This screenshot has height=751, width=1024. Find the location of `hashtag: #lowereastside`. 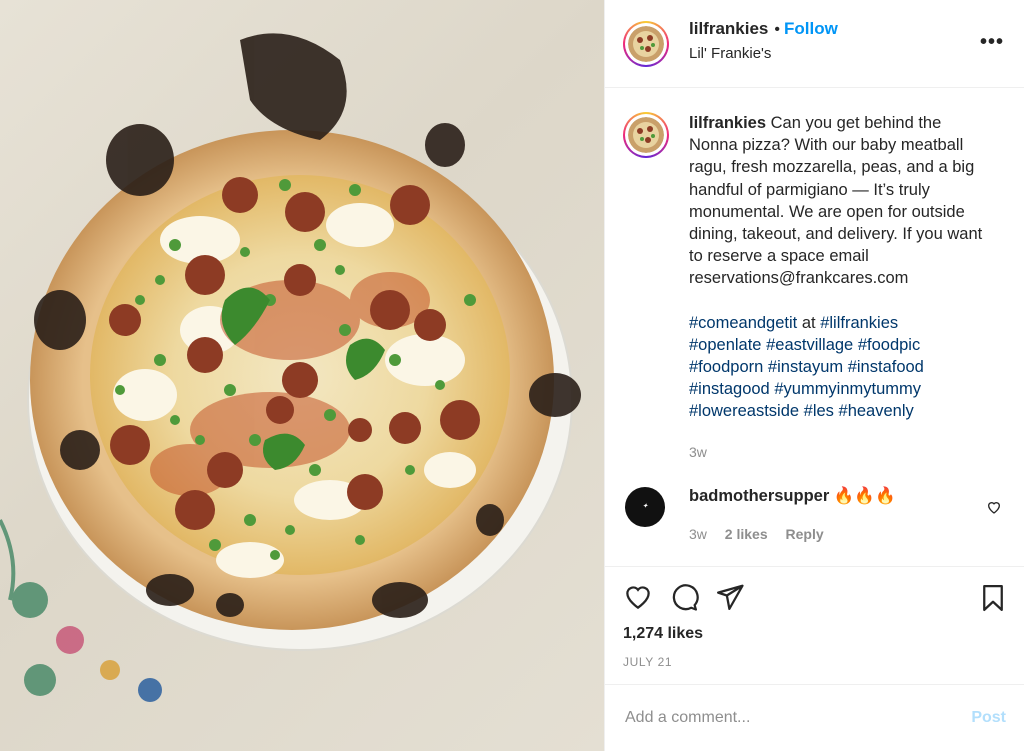

hashtag: #lowereastside is located at coordinates (744, 411).